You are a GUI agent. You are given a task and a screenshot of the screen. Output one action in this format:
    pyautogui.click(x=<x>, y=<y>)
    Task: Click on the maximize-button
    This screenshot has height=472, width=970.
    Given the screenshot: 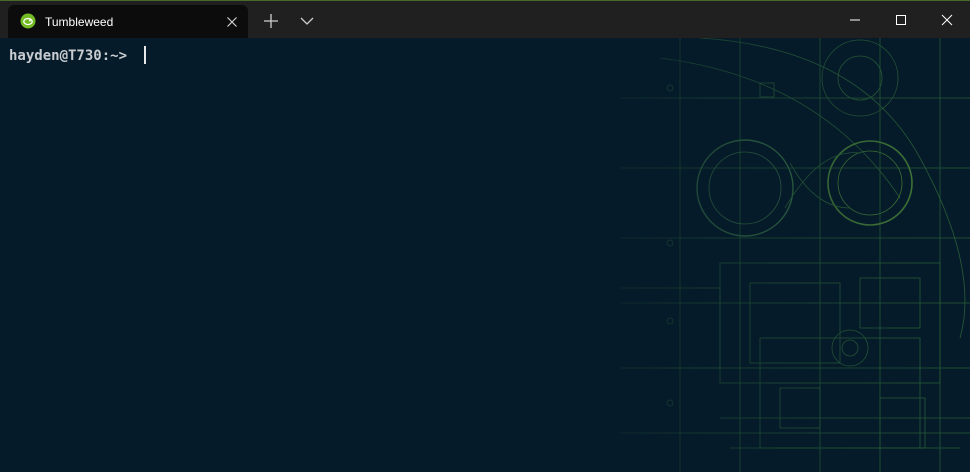 What is the action you would take?
    pyautogui.click(x=901, y=19)
    